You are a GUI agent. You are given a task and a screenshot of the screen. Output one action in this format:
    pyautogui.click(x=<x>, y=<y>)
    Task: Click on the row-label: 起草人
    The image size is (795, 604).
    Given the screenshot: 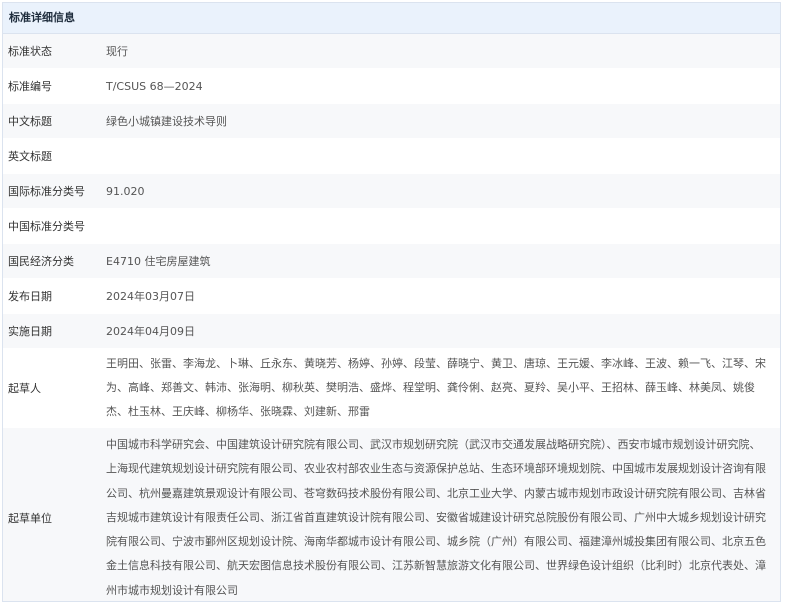 What is the action you would take?
    pyautogui.click(x=24, y=388)
    